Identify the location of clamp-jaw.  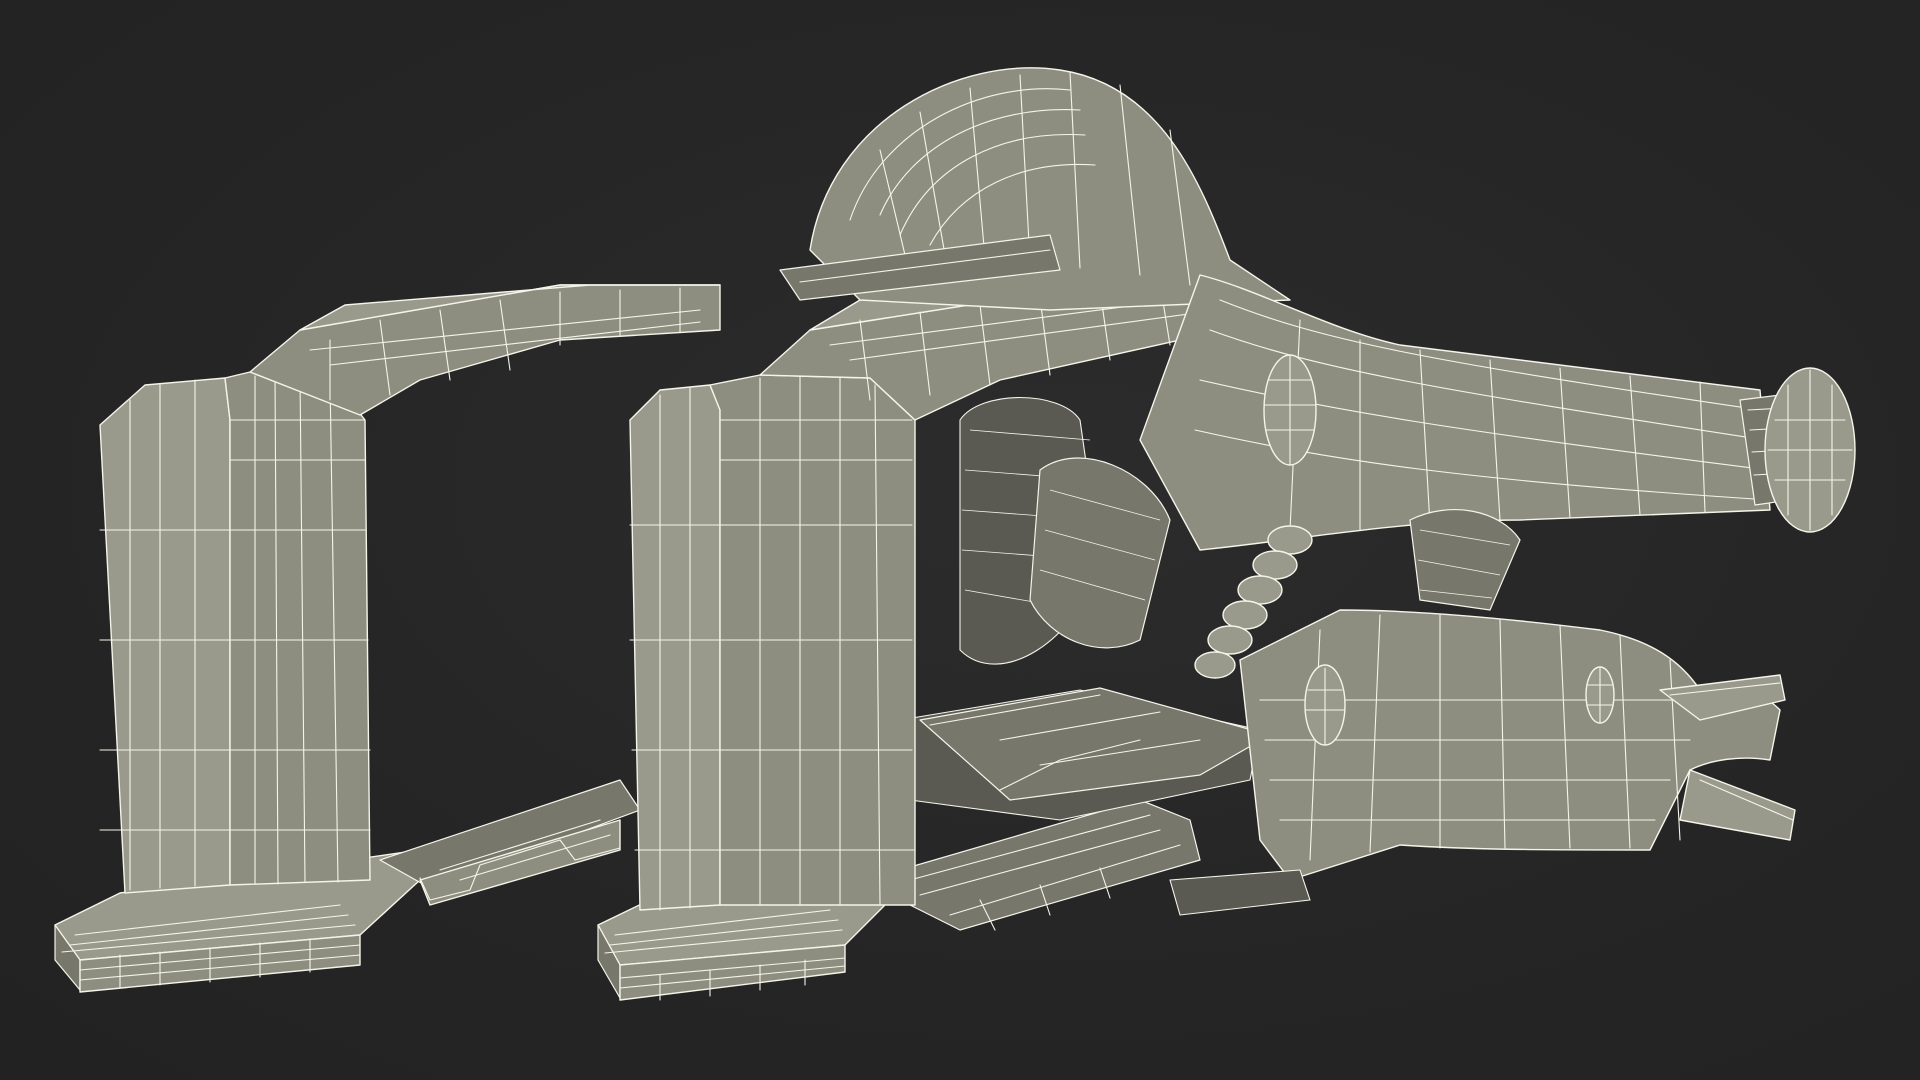
(1482, 762).